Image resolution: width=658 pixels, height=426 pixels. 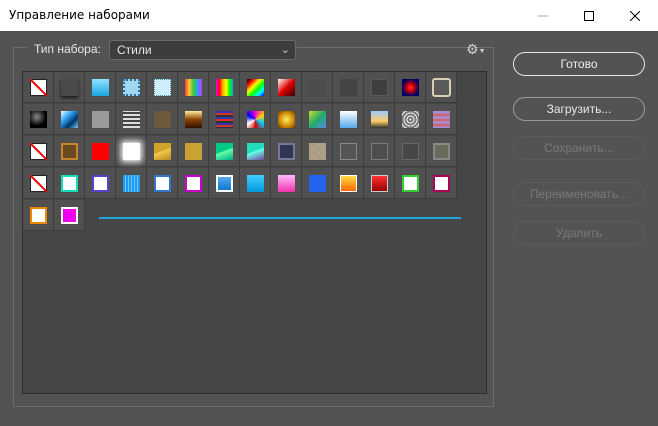 What do you see at coordinates (441, 87) in the screenshot?
I see `style-preset-beige-frame` at bounding box center [441, 87].